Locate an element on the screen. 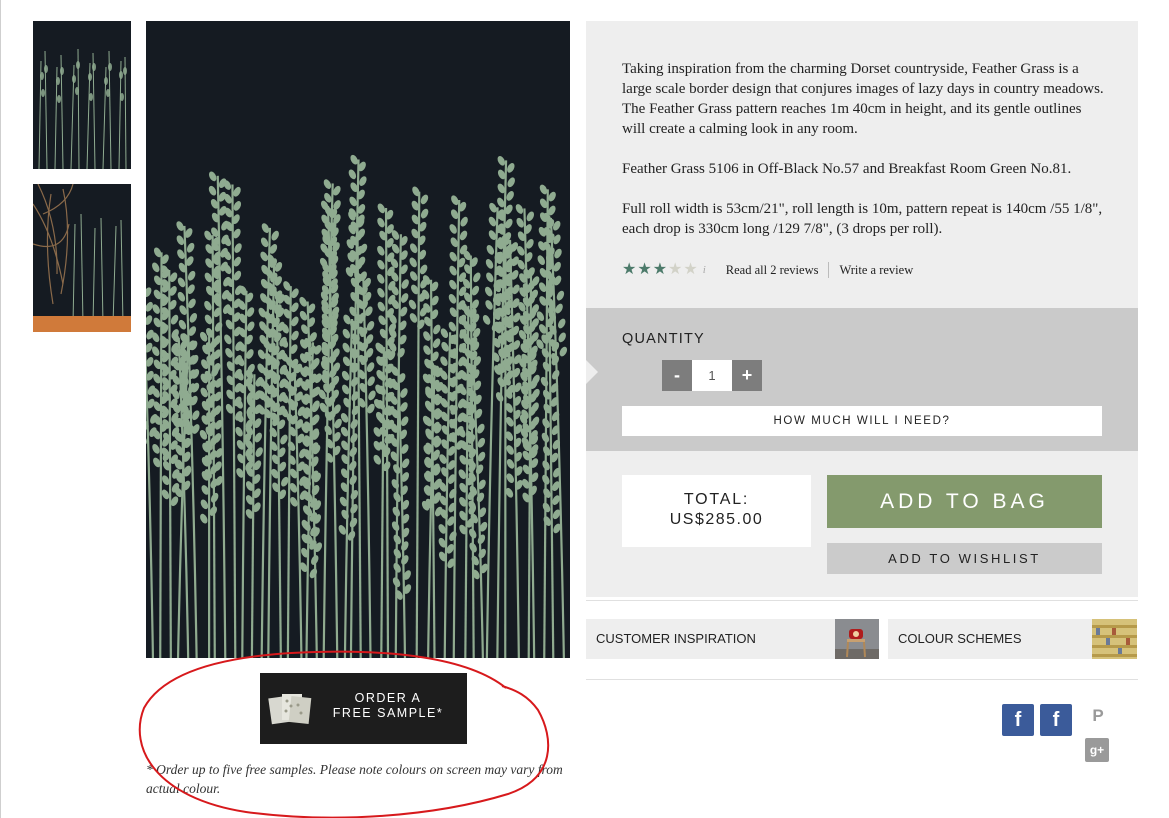  how-much-will-i-need-button: HOW MUCH WILL I NEED? is located at coordinates (862, 421).